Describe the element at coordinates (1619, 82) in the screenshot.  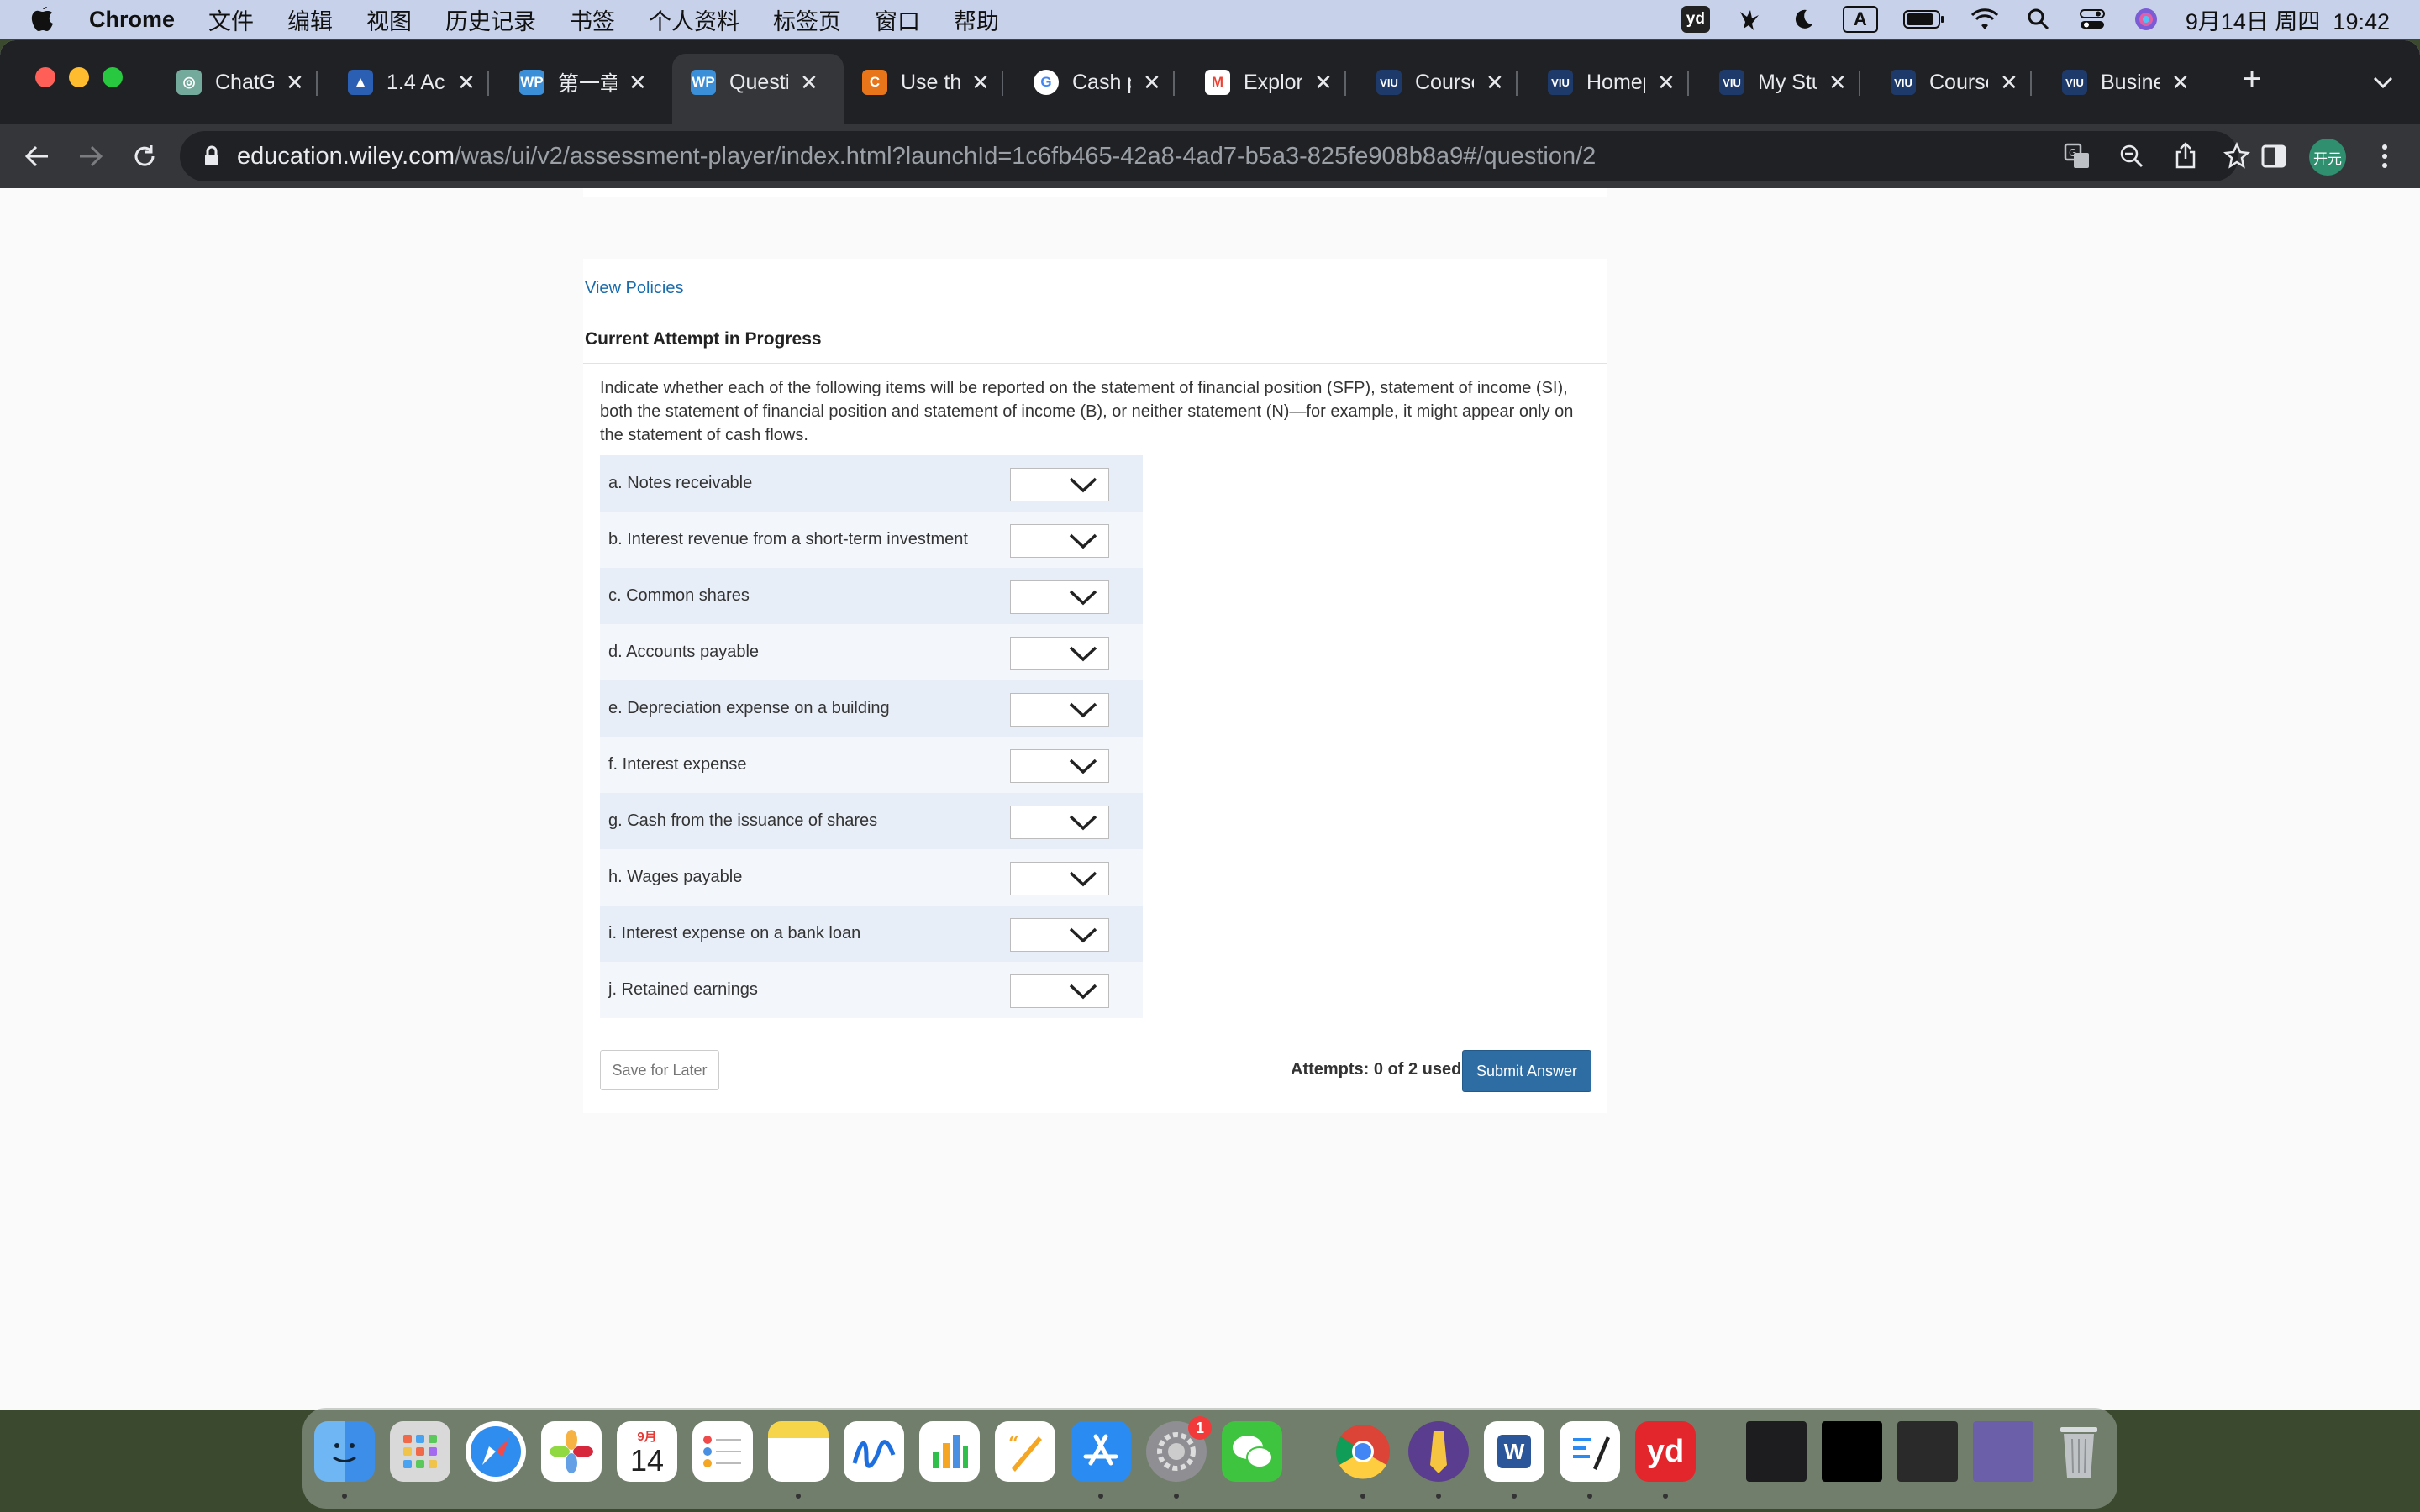
I see `tab-homepage: VIU Homep ✕` at that location.